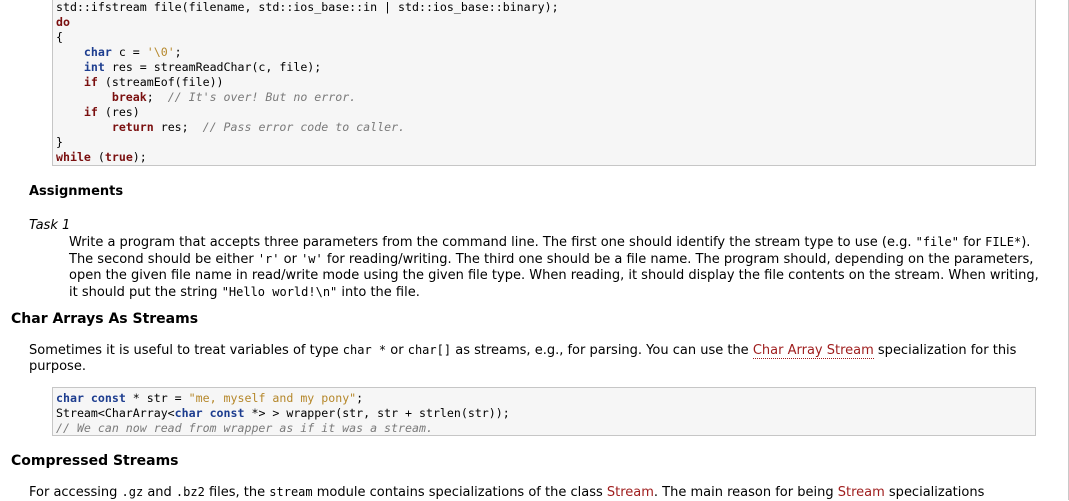  What do you see at coordinates (861, 492) in the screenshot?
I see `stream-link-2: Stream` at bounding box center [861, 492].